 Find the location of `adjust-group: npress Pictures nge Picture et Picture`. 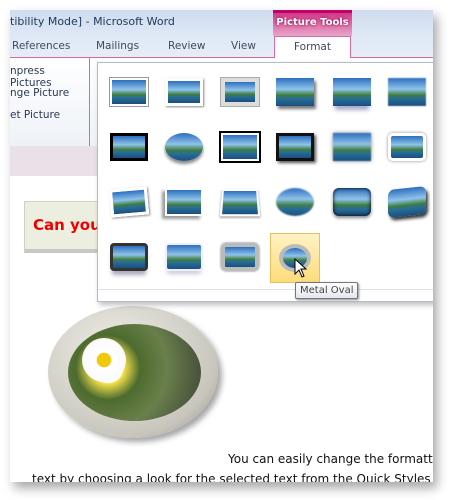

adjust-group: npress Pictures nge Picture et Picture is located at coordinates (50, 102).